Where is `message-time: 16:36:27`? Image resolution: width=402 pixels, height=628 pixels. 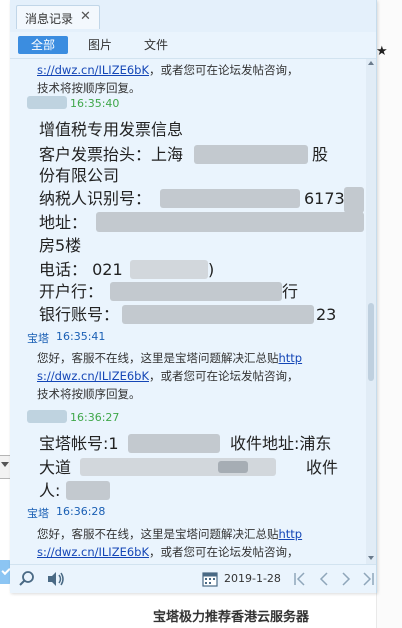 message-time: 16:36:27 is located at coordinates (95, 417).